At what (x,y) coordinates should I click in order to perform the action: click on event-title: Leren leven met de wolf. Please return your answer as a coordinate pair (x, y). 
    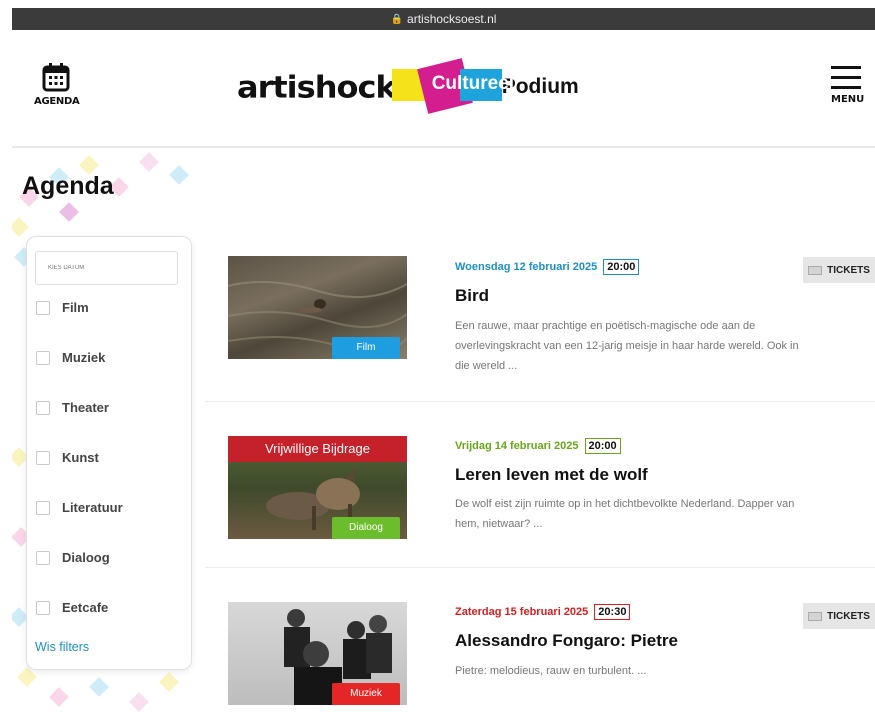
    Looking at the image, I should click on (551, 475).